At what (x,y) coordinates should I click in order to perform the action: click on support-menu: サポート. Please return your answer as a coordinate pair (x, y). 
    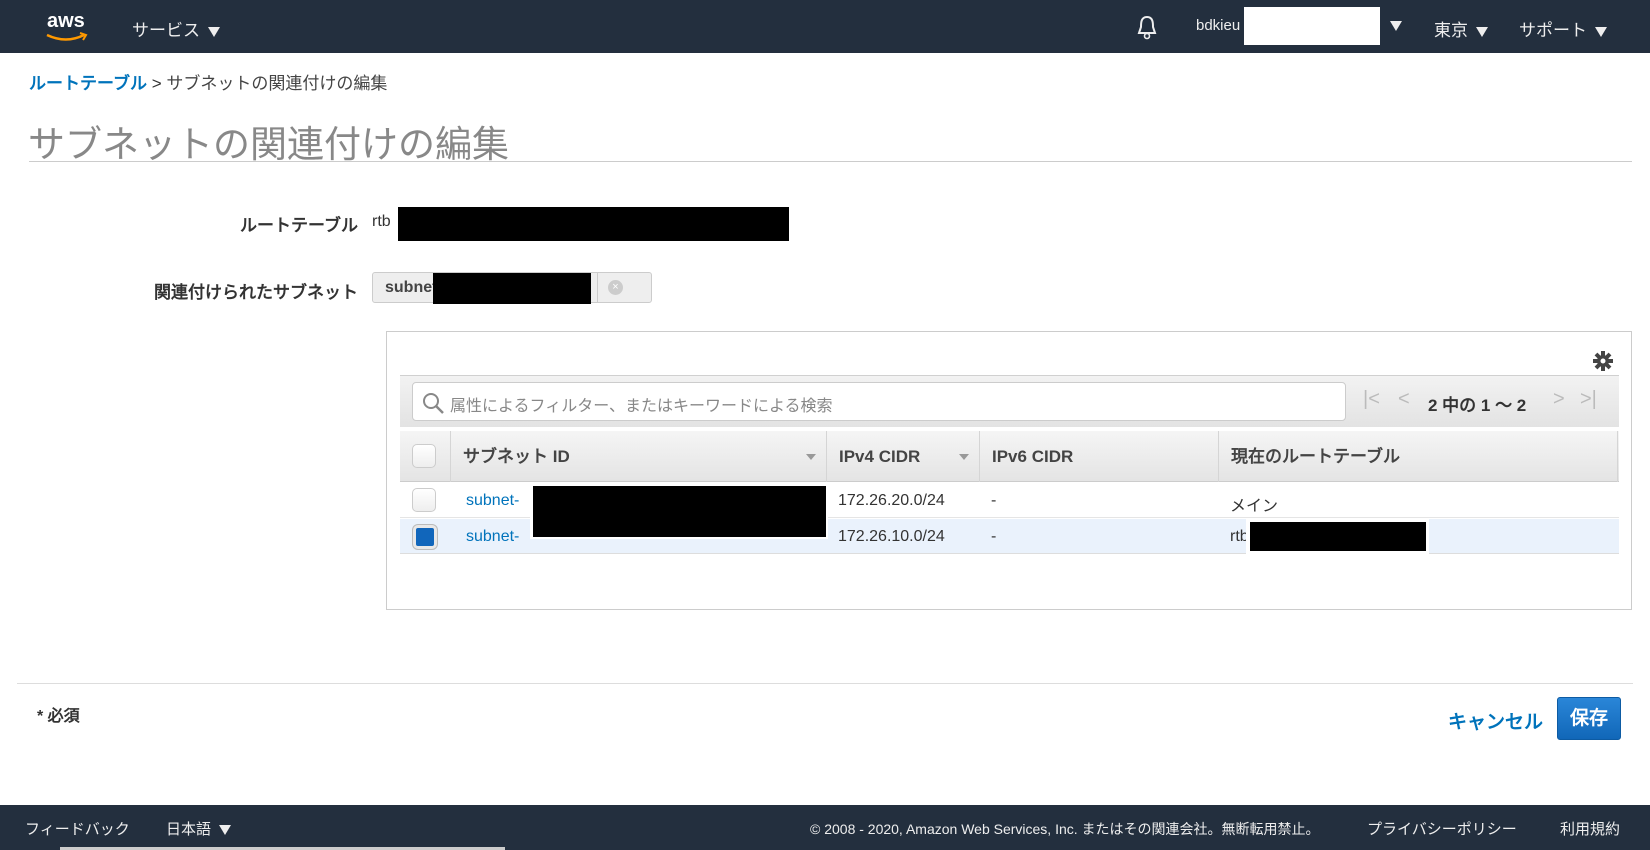
    Looking at the image, I should click on (1563, 28).